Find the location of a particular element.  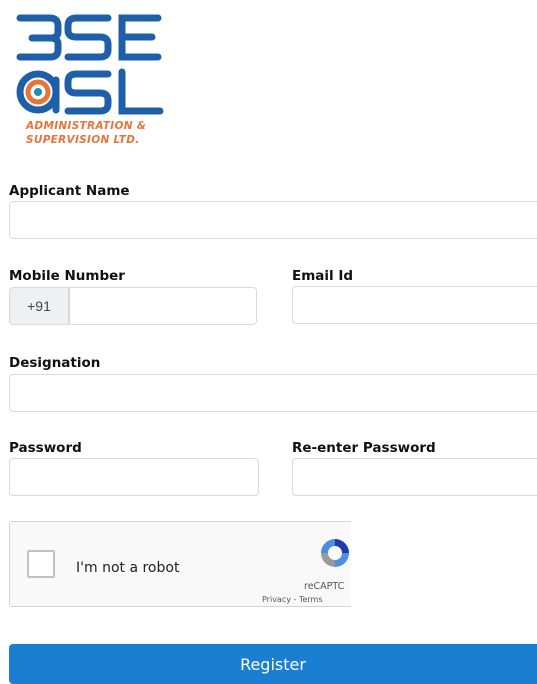

recaptcha-widget: I'm not a robot reCAPTC Privacy - Terms is located at coordinates (180, 564).